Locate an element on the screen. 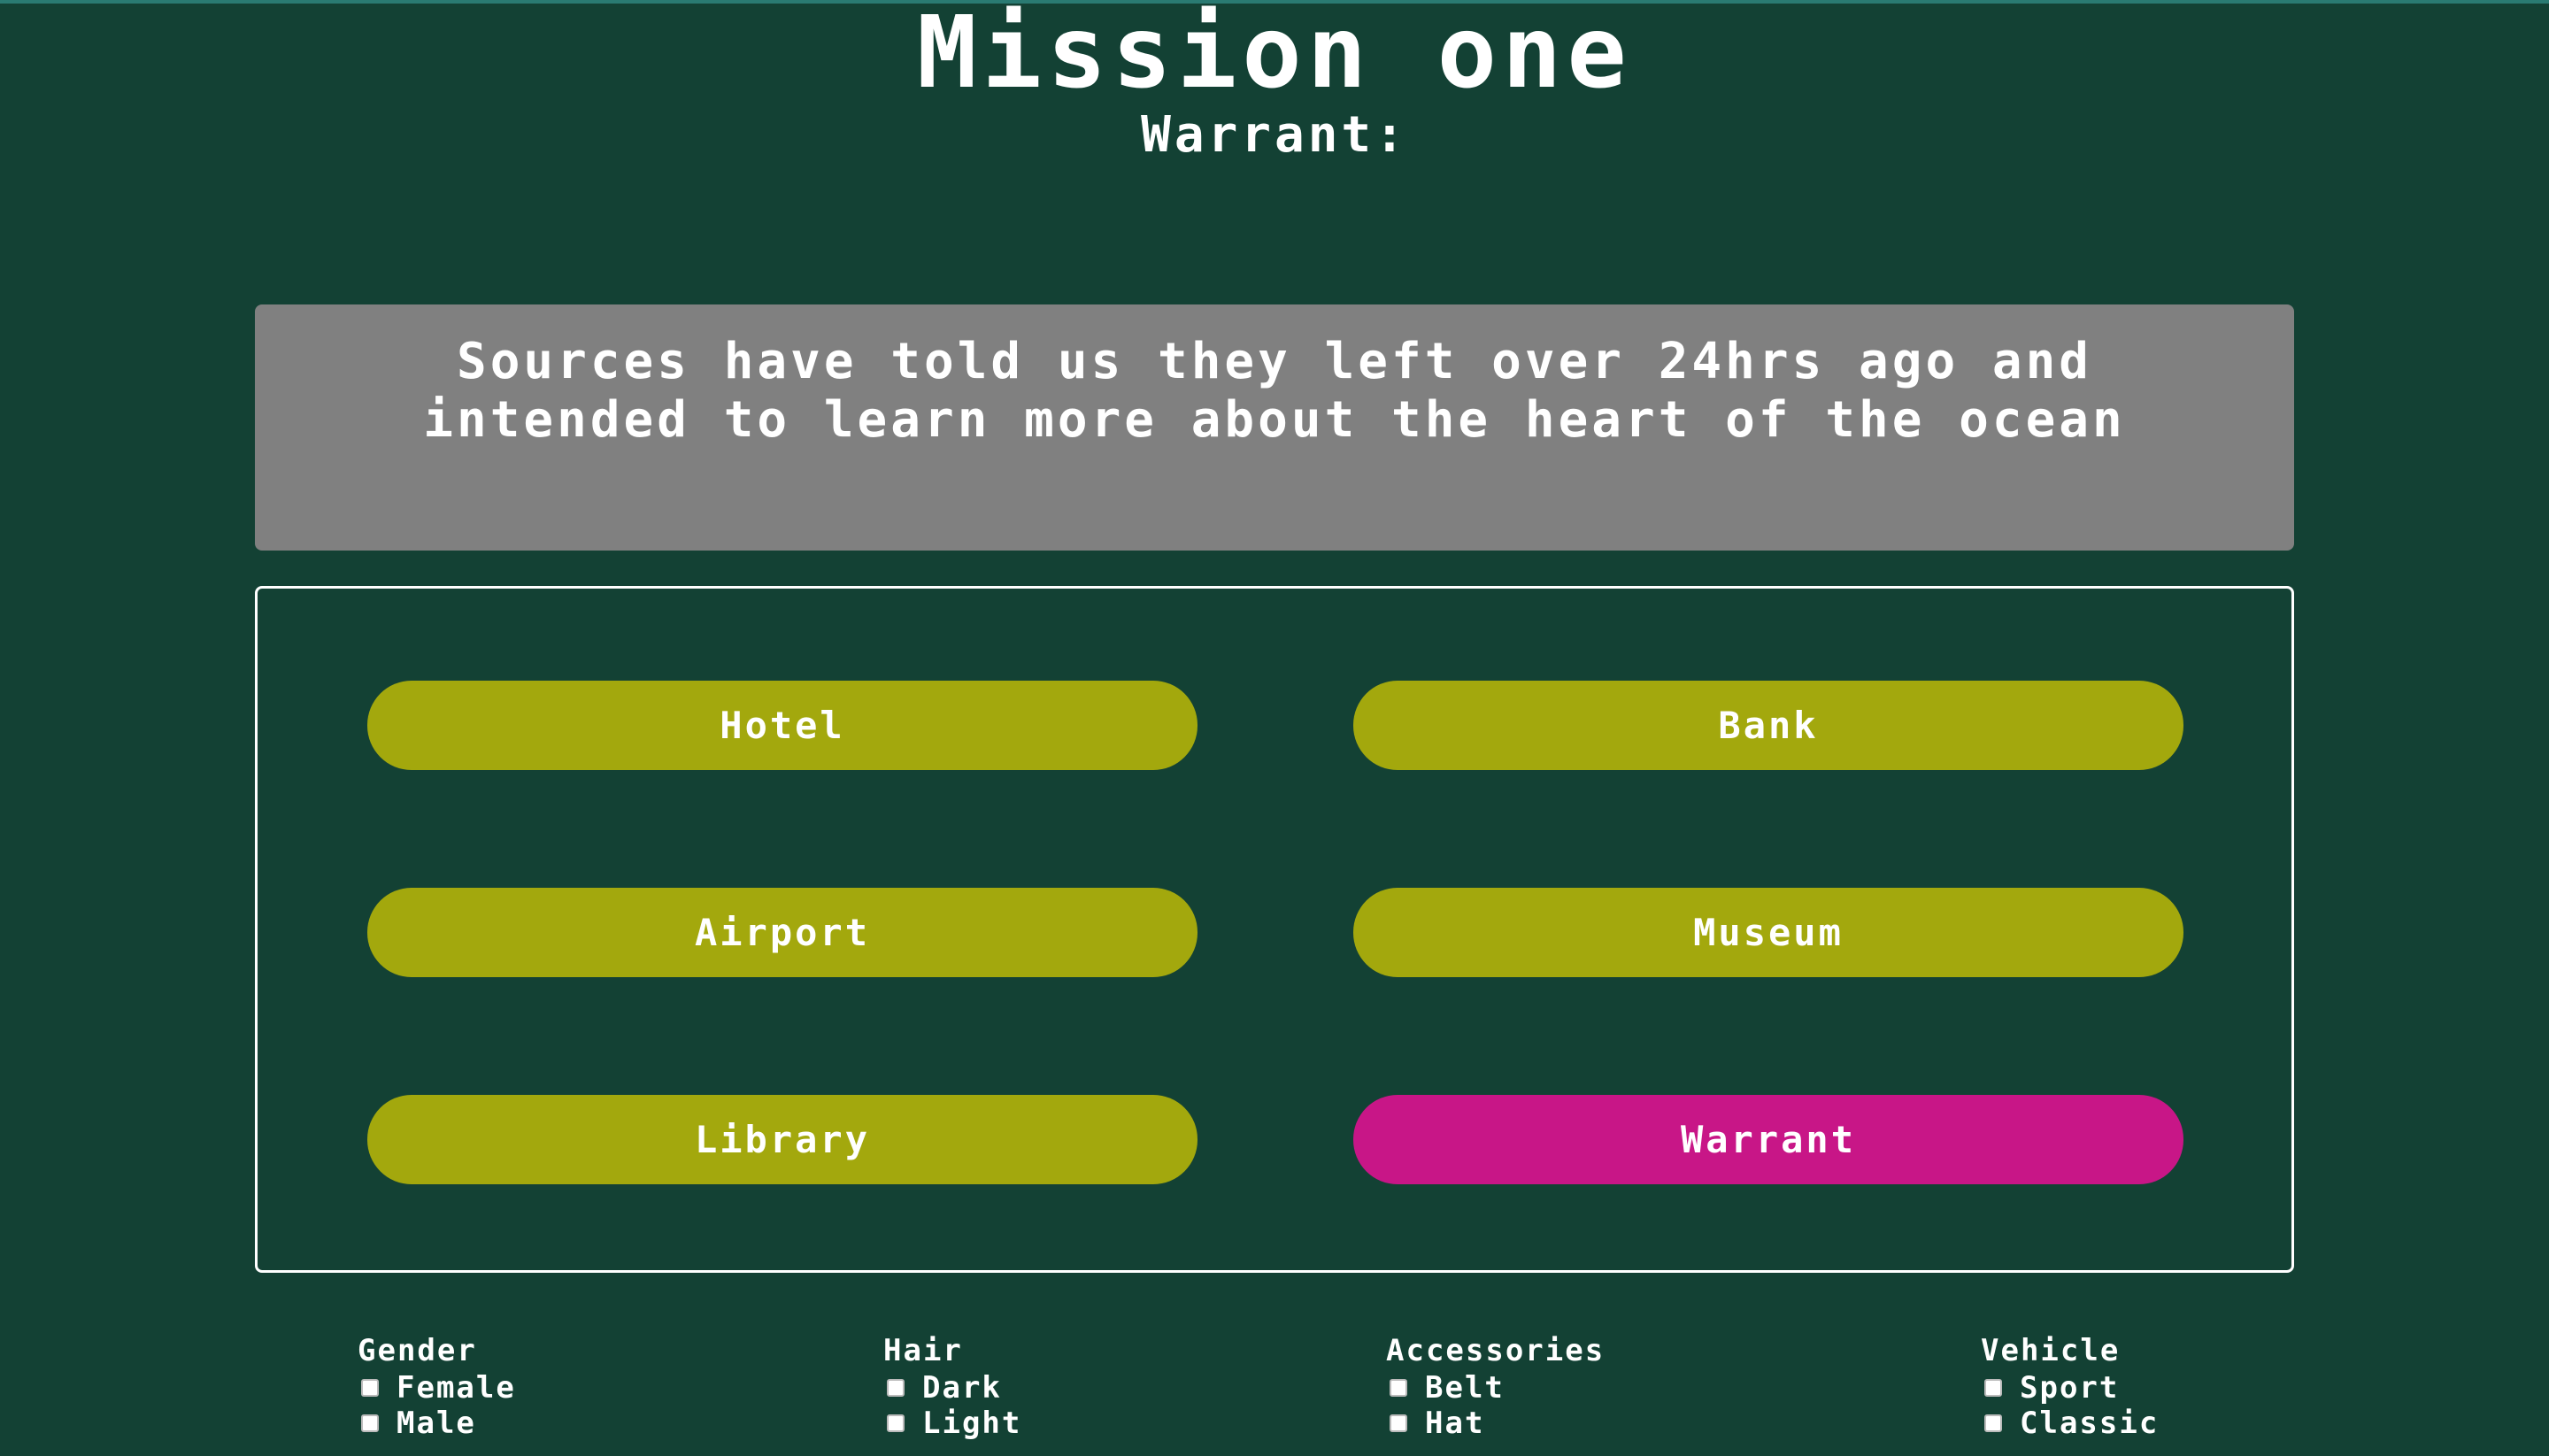 The image size is (2549, 1456). vehicle-option-classic: Classic is located at coordinates (2070, 1423).